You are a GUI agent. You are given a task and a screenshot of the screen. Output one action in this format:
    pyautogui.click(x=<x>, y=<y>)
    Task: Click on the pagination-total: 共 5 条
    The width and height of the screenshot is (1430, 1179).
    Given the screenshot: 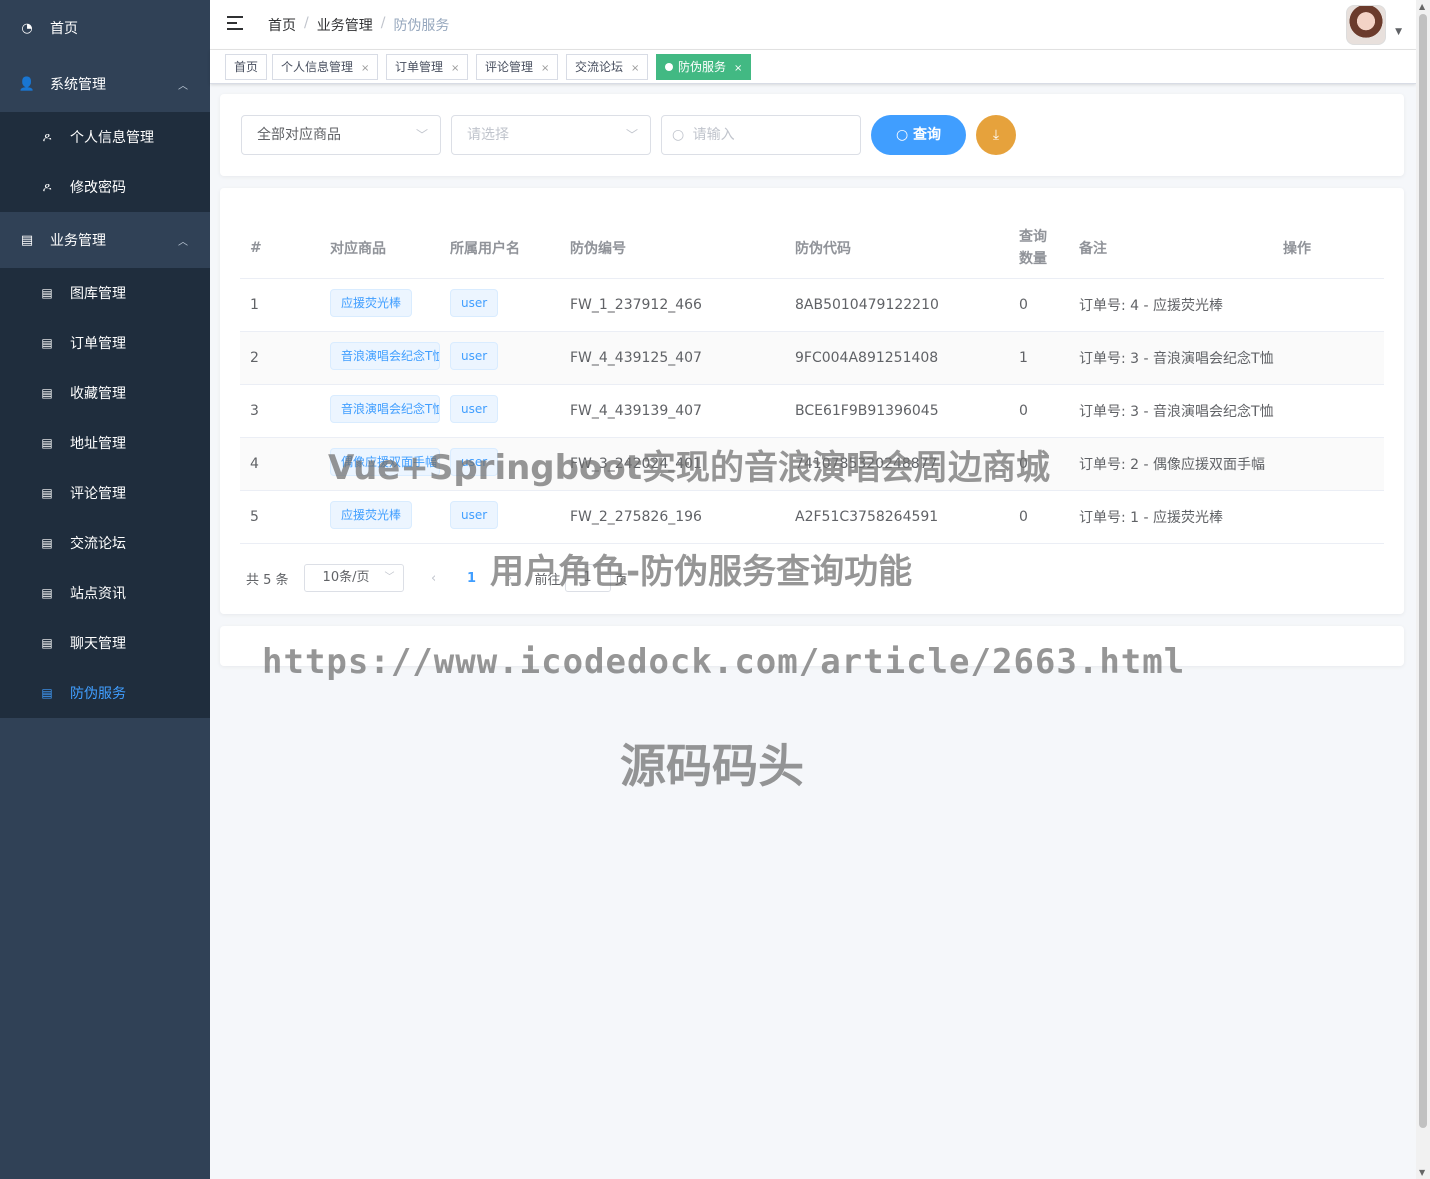 What is the action you would take?
    pyautogui.click(x=267, y=580)
    